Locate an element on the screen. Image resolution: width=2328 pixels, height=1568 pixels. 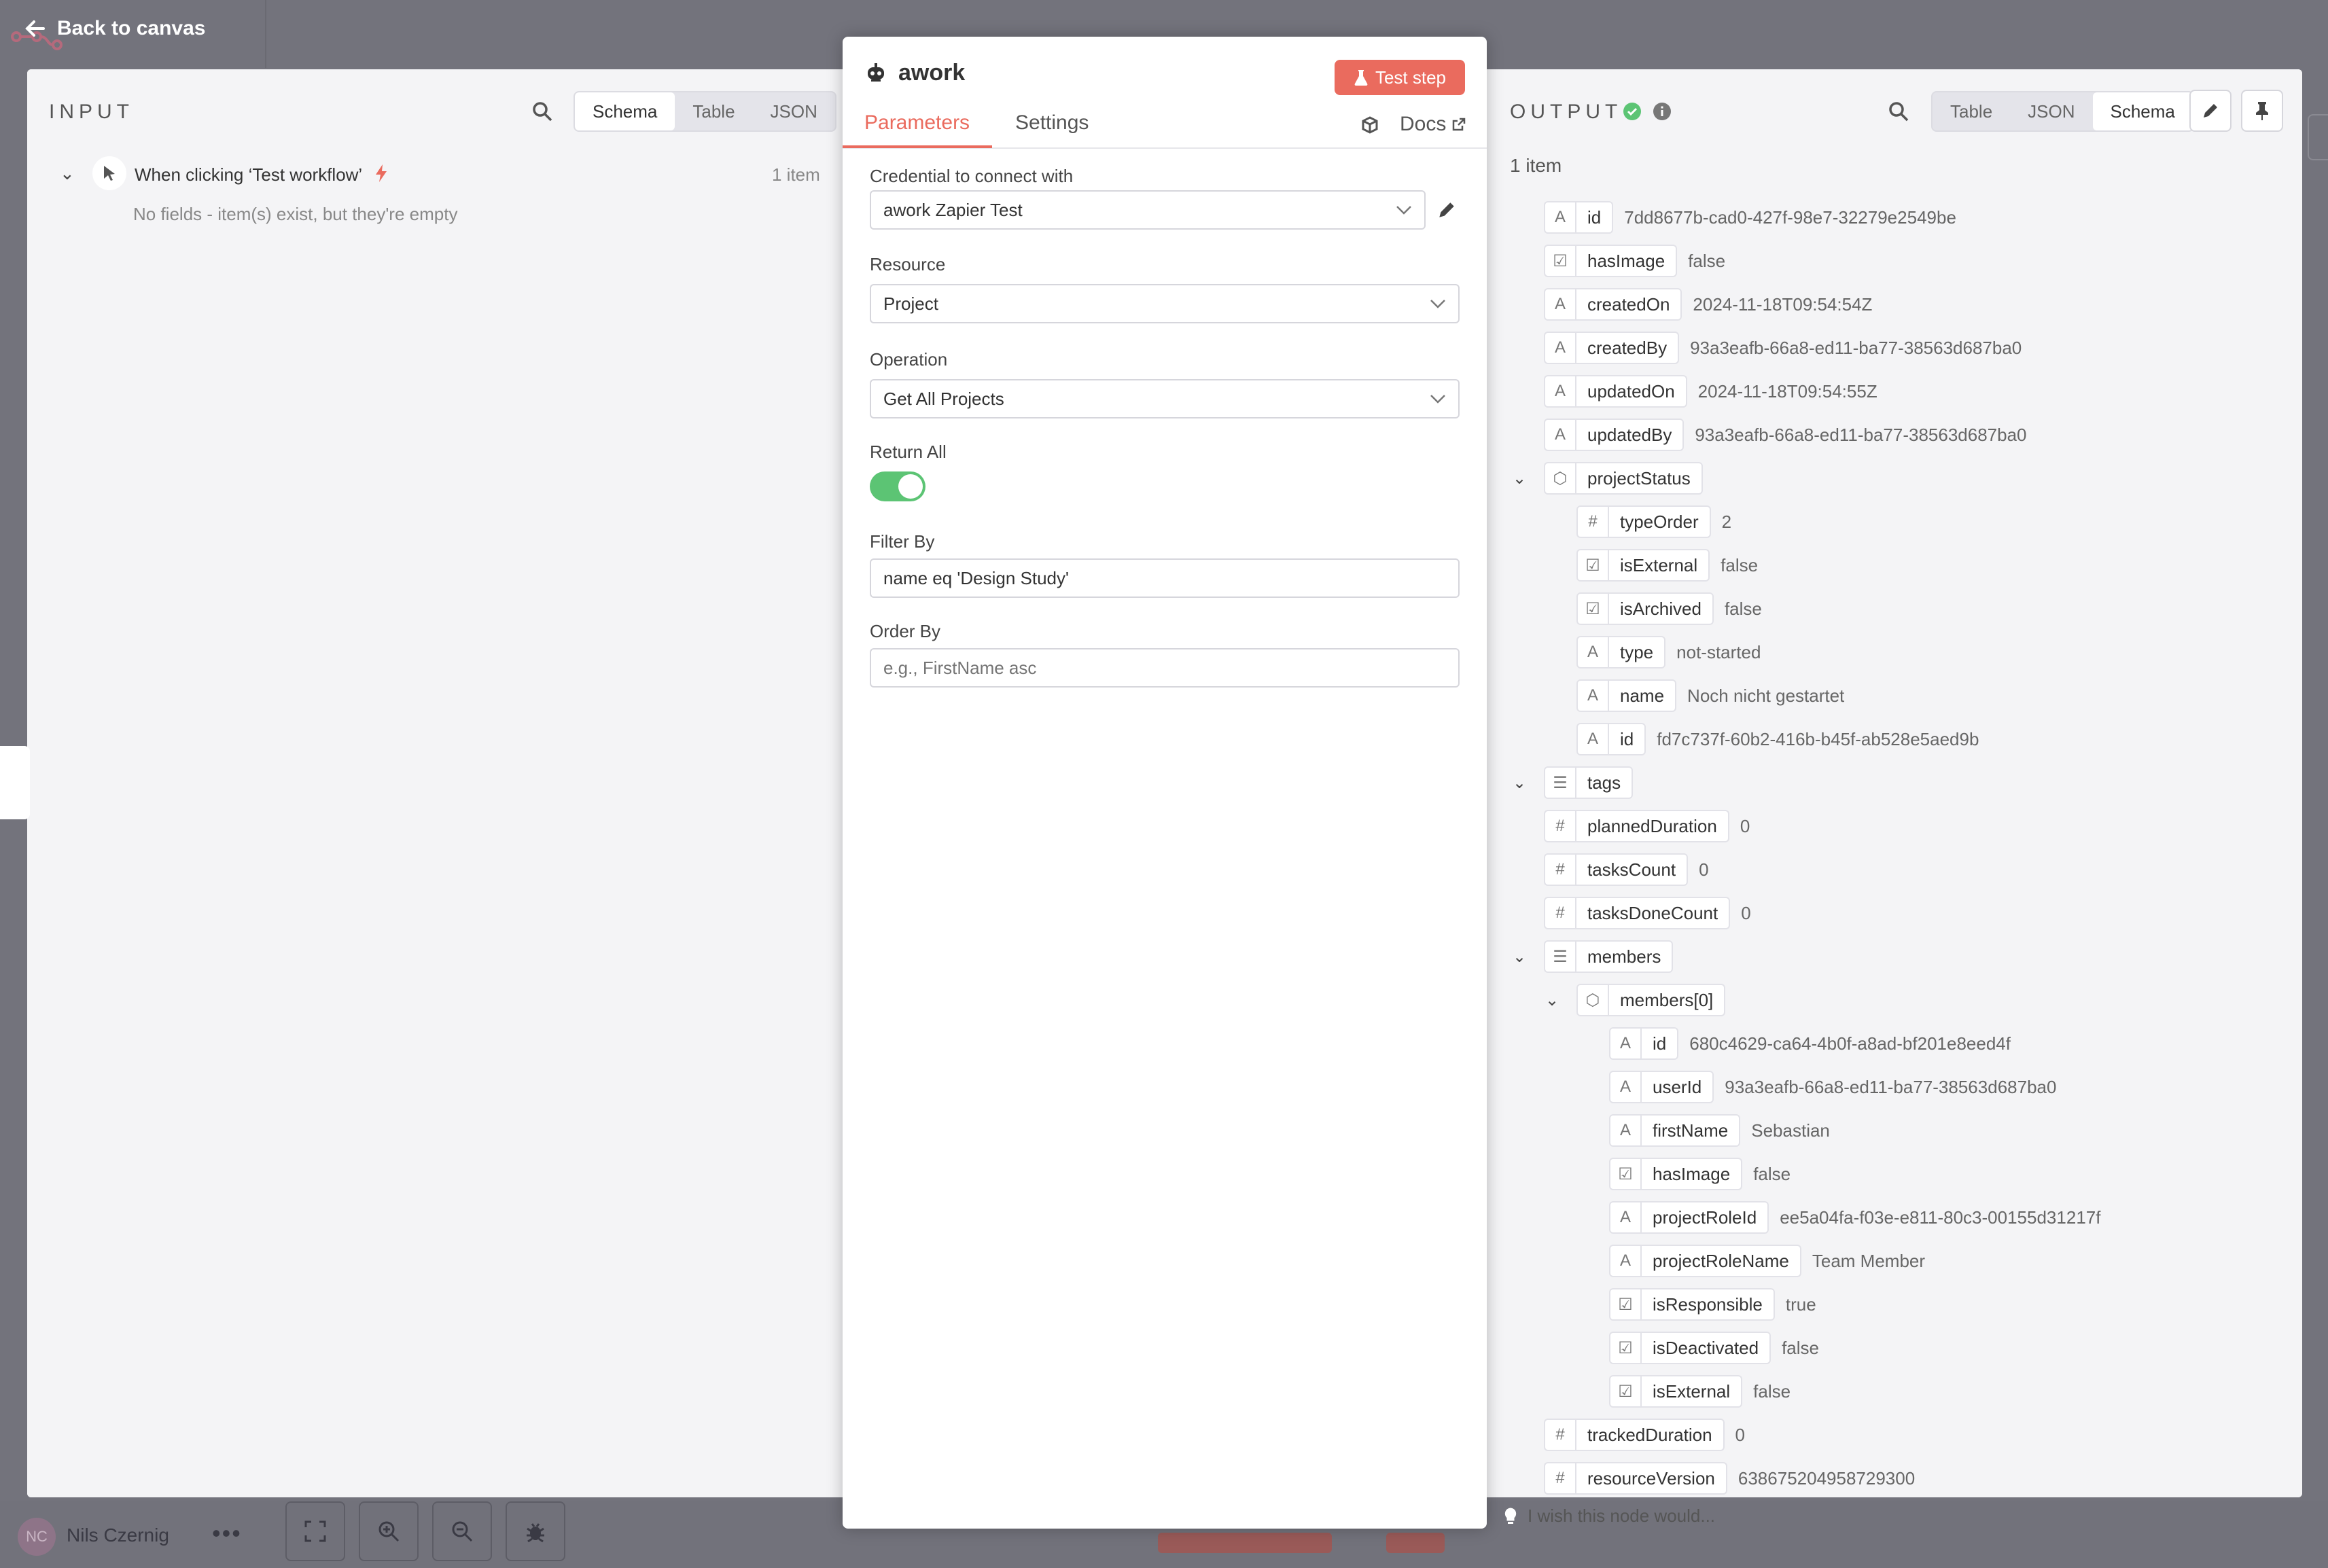
more-icon: ••• is located at coordinates (227, 1533).